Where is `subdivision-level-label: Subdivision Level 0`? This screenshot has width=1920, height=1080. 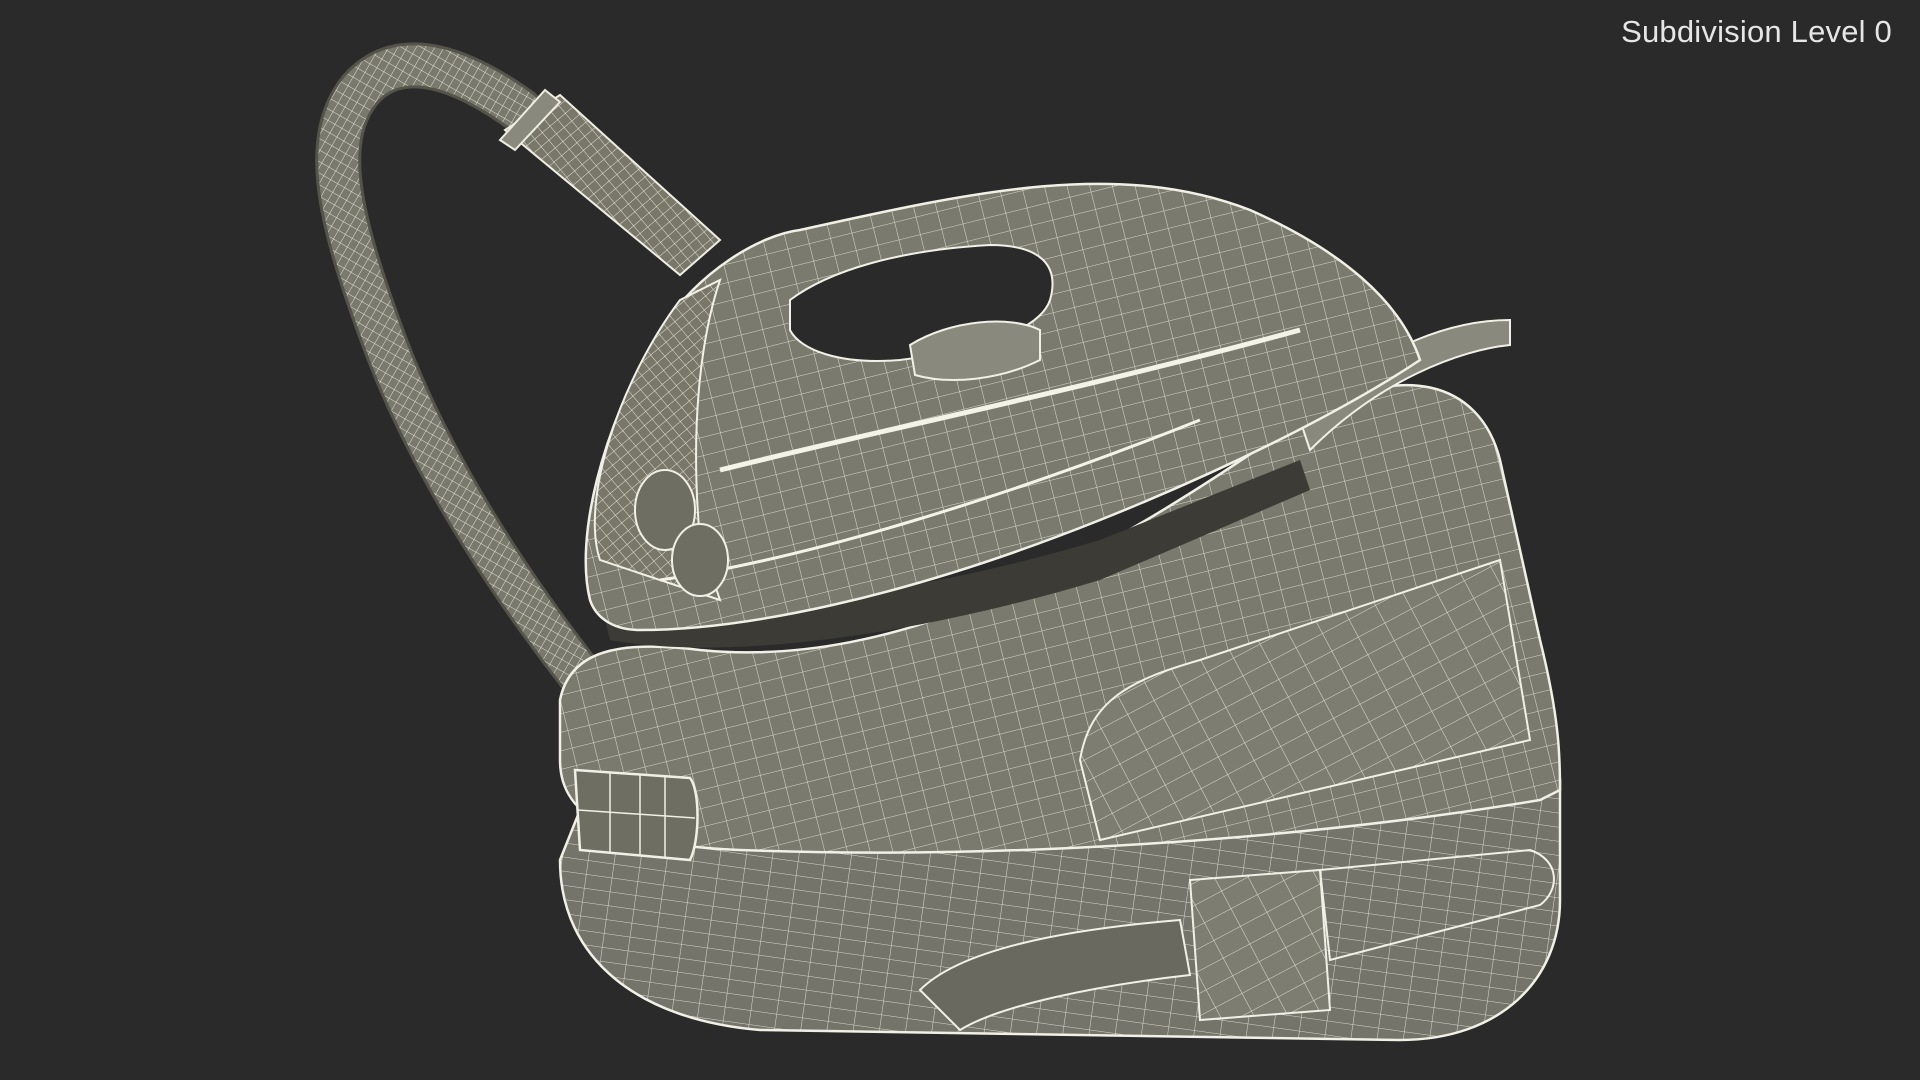 subdivision-level-label: Subdivision Level 0 is located at coordinates (1756, 31).